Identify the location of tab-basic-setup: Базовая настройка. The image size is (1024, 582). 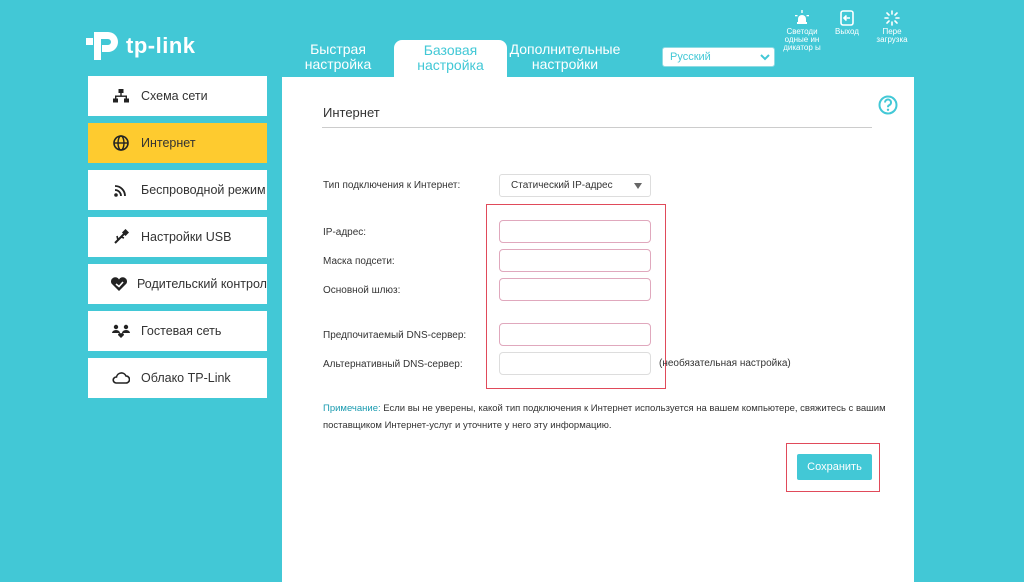
(450, 59).